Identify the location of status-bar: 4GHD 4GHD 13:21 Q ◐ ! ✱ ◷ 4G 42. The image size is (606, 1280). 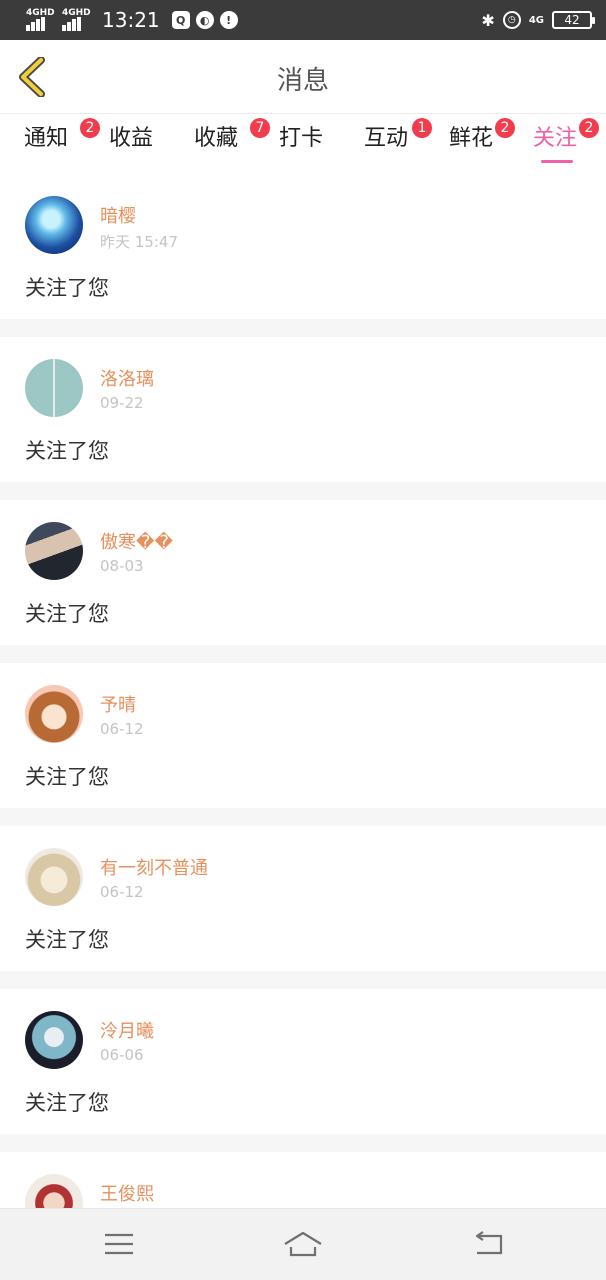
(303, 20).